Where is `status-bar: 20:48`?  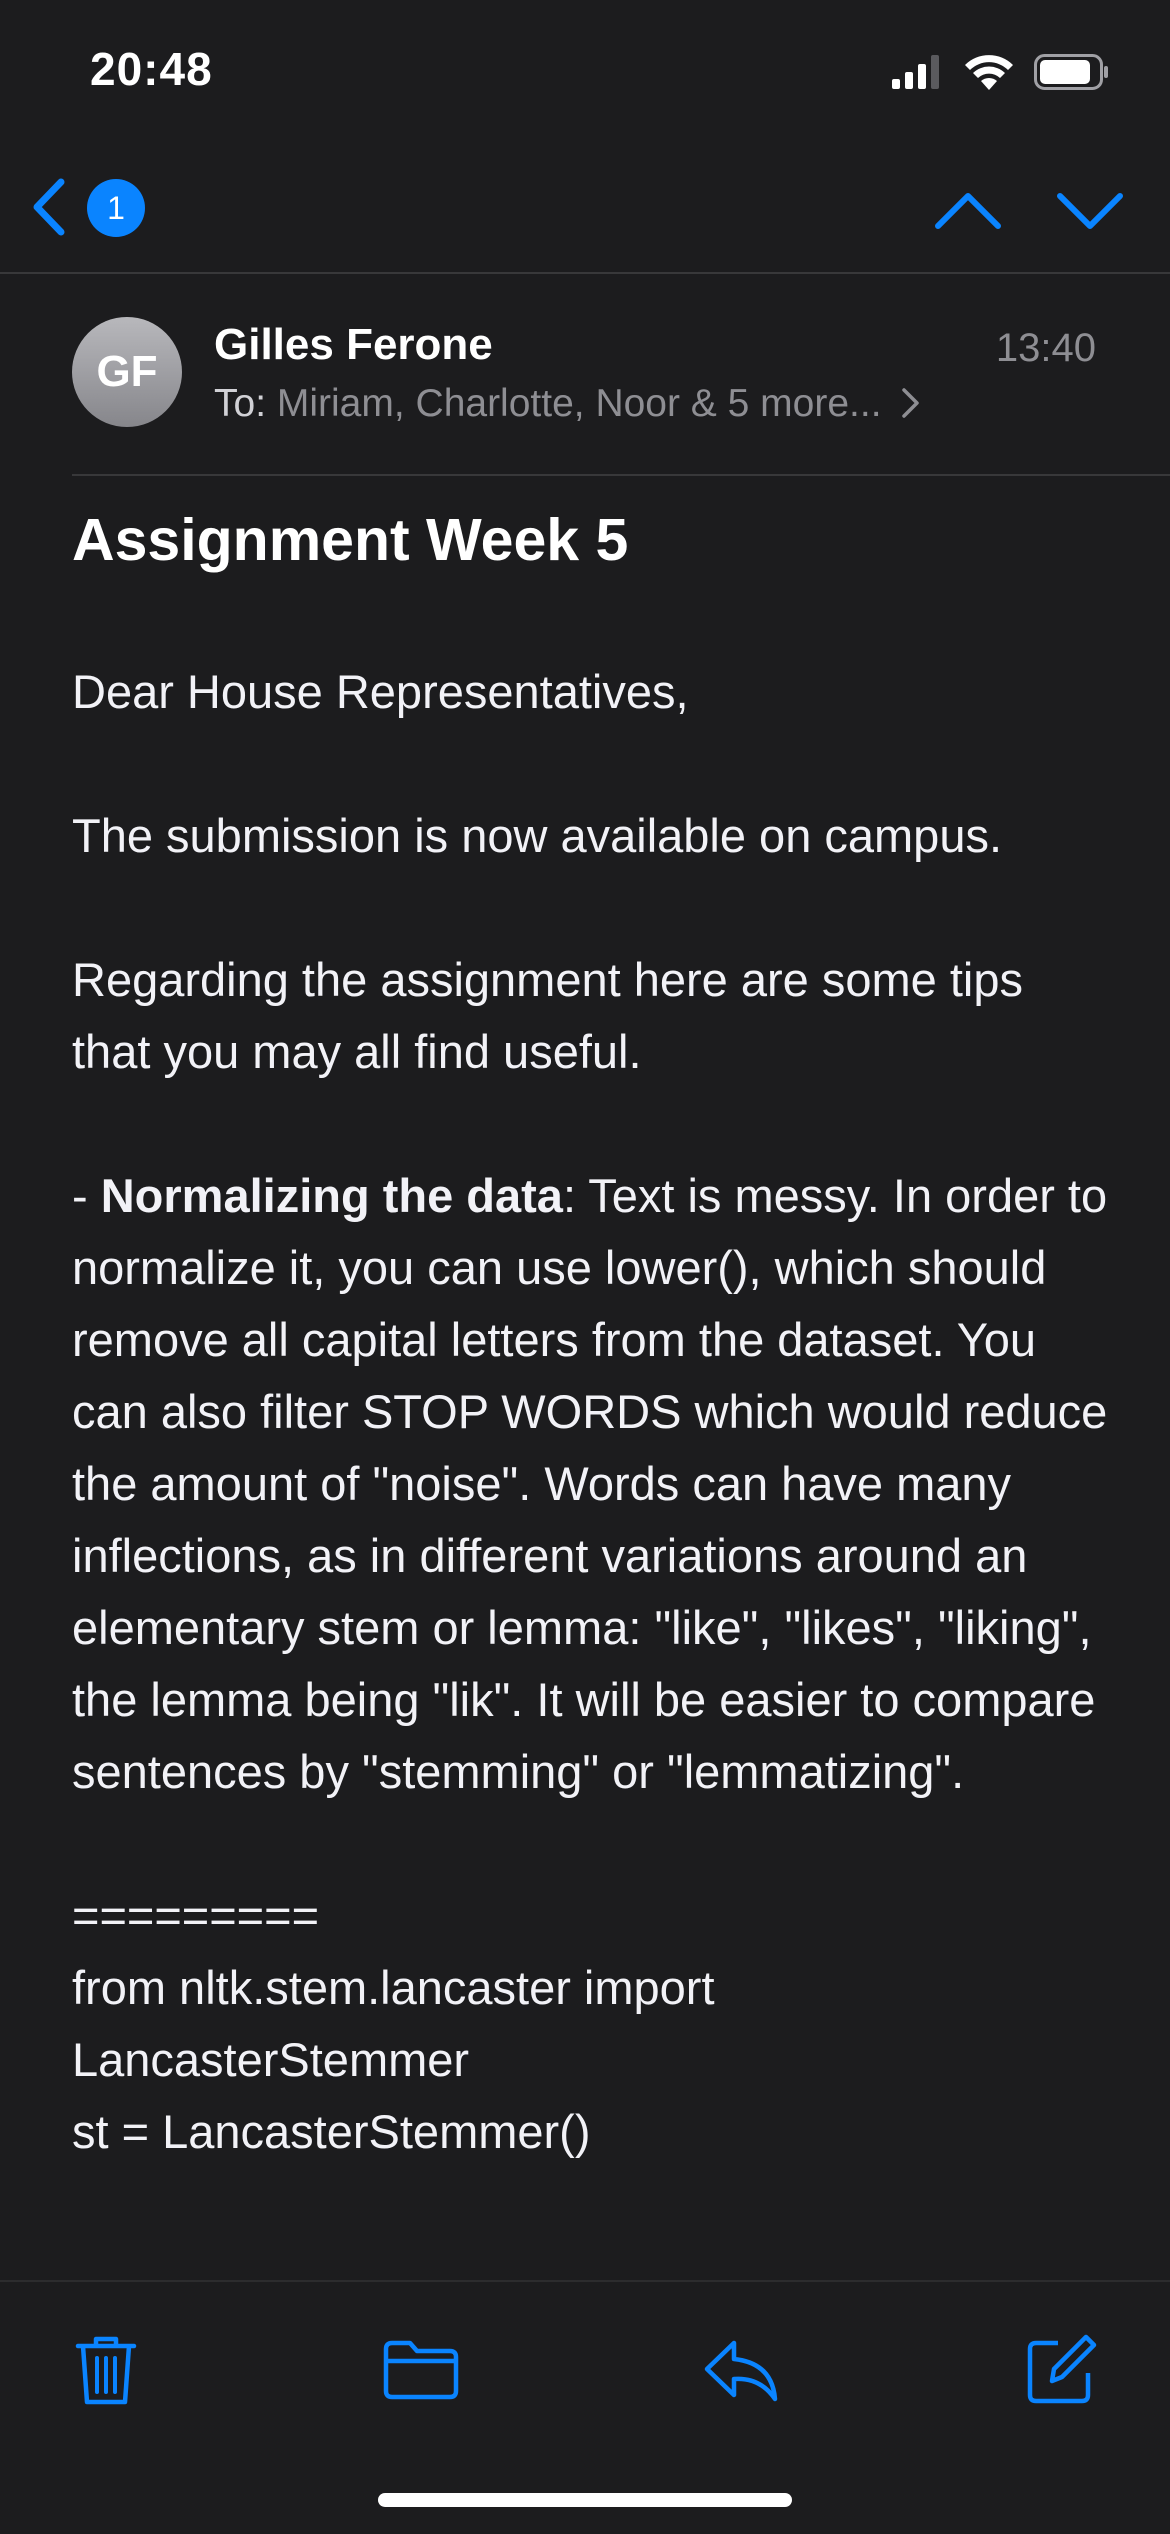 status-bar: 20:48 is located at coordinates (585, 75).